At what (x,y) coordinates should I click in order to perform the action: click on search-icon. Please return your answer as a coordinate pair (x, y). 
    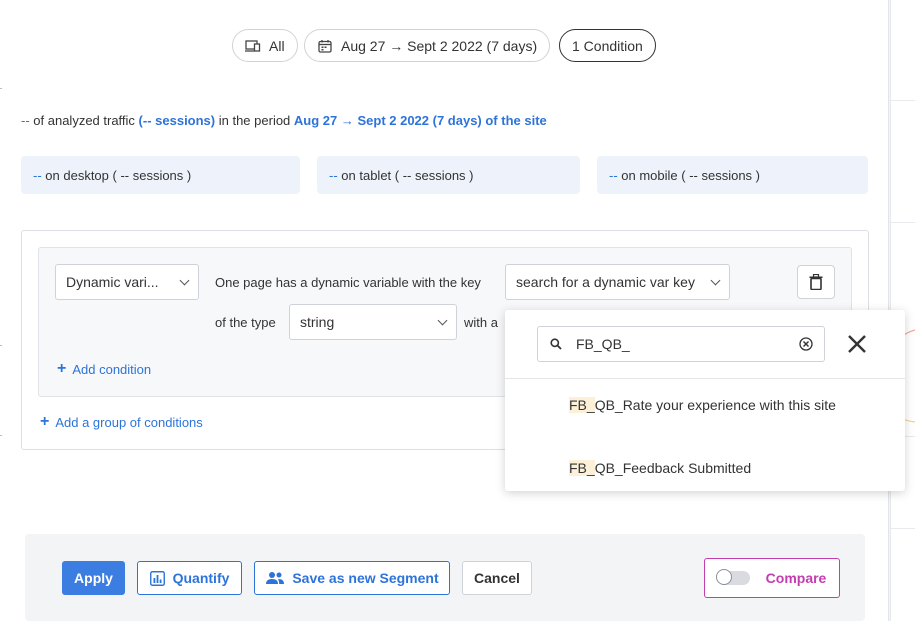
    Looking at the image, I should click on (556, 344).